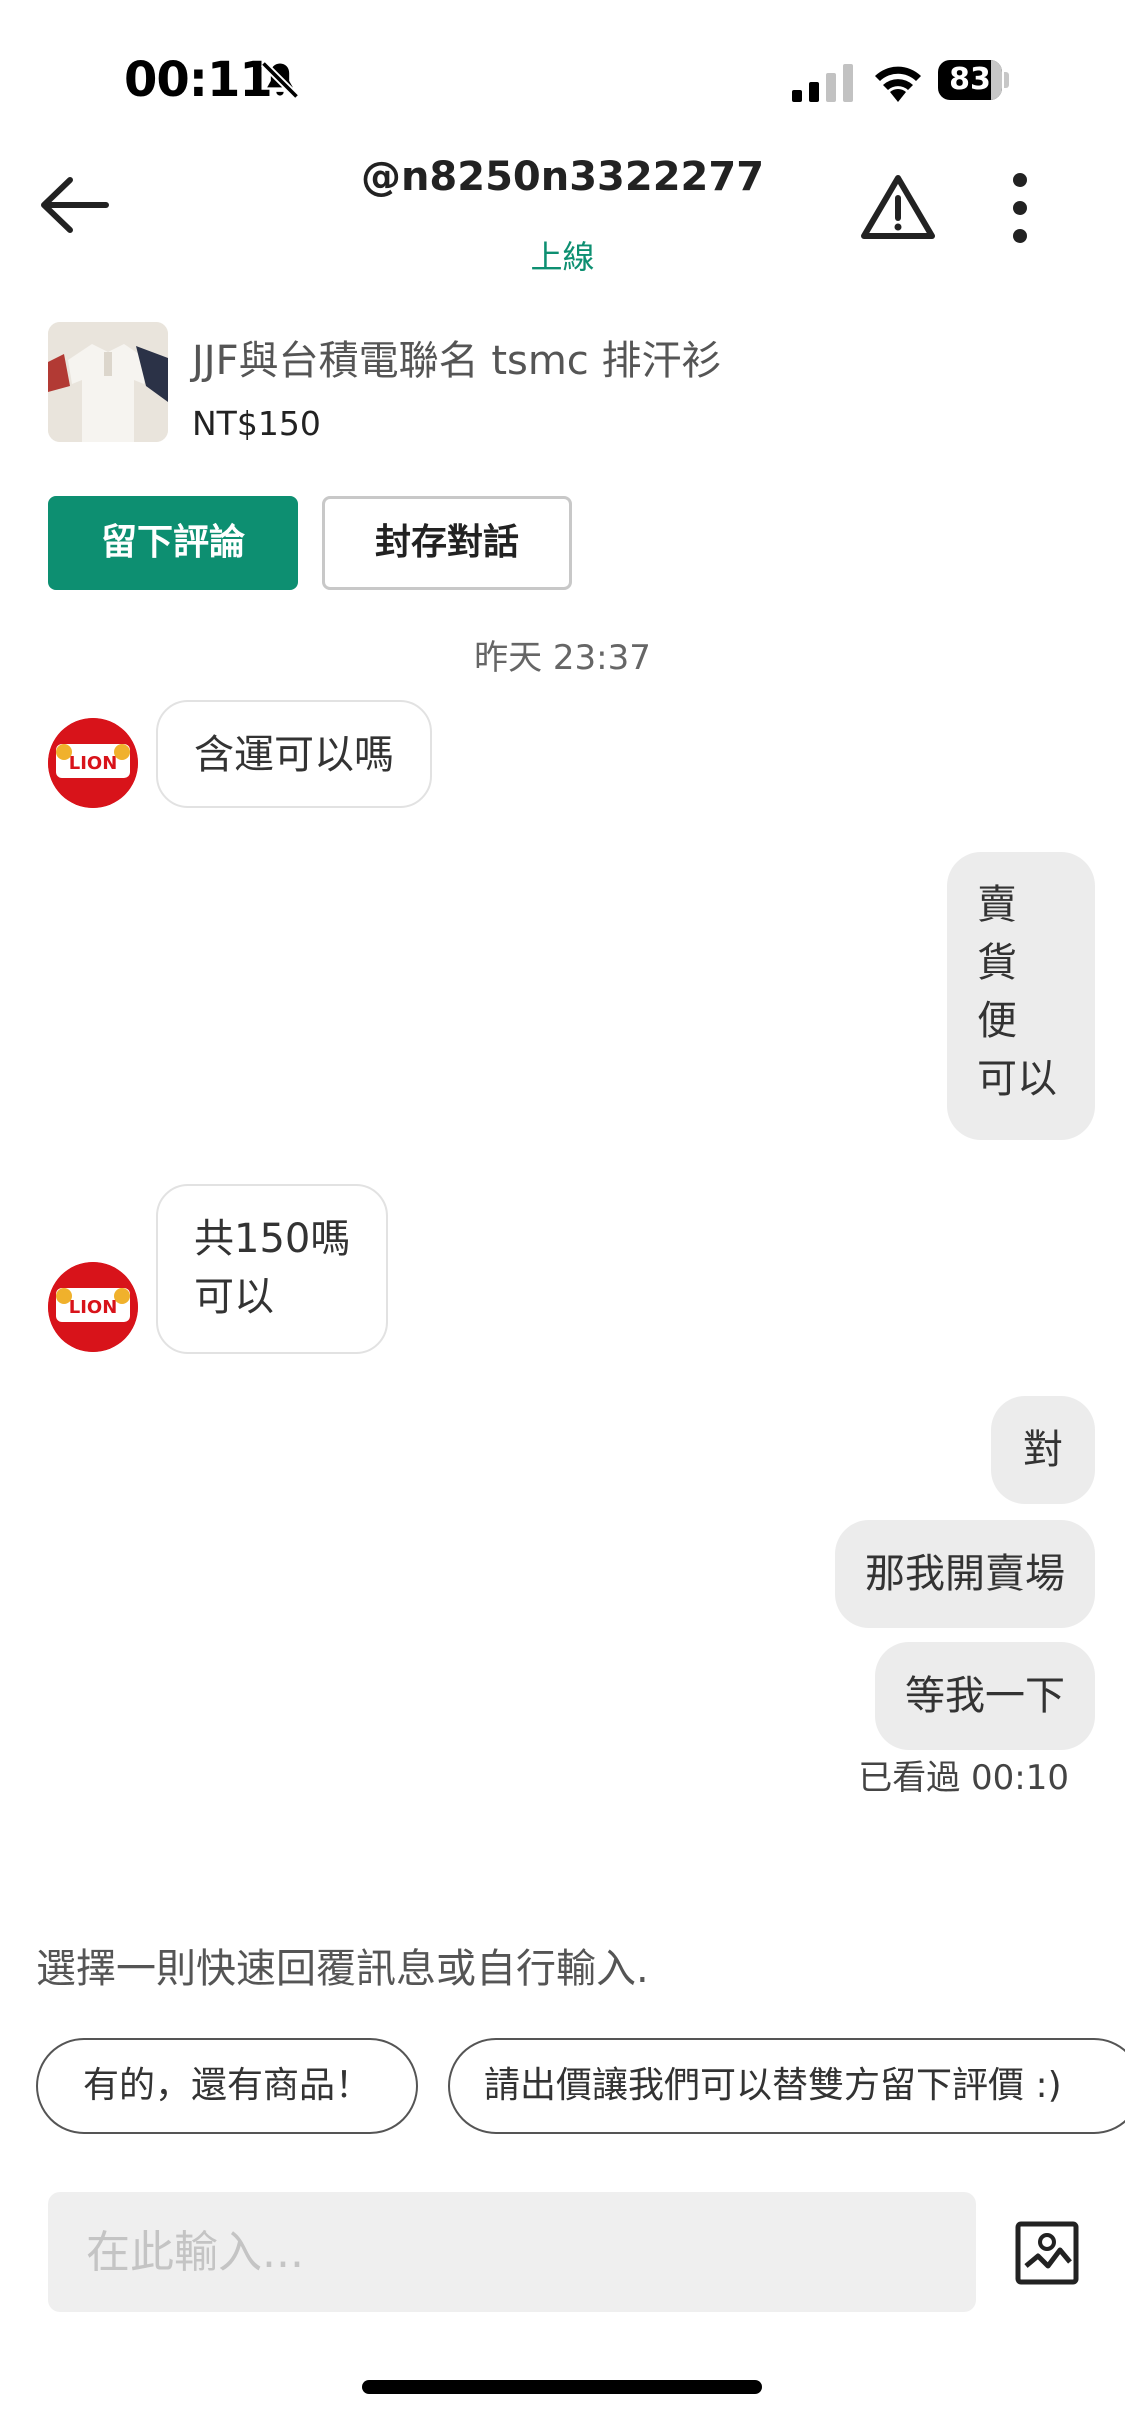  What do you see at coordinates (227, 2086) in the screenshot?
I see `quick-reply-chip: 有的，還有商品！` at bounding box center [227, 2086].